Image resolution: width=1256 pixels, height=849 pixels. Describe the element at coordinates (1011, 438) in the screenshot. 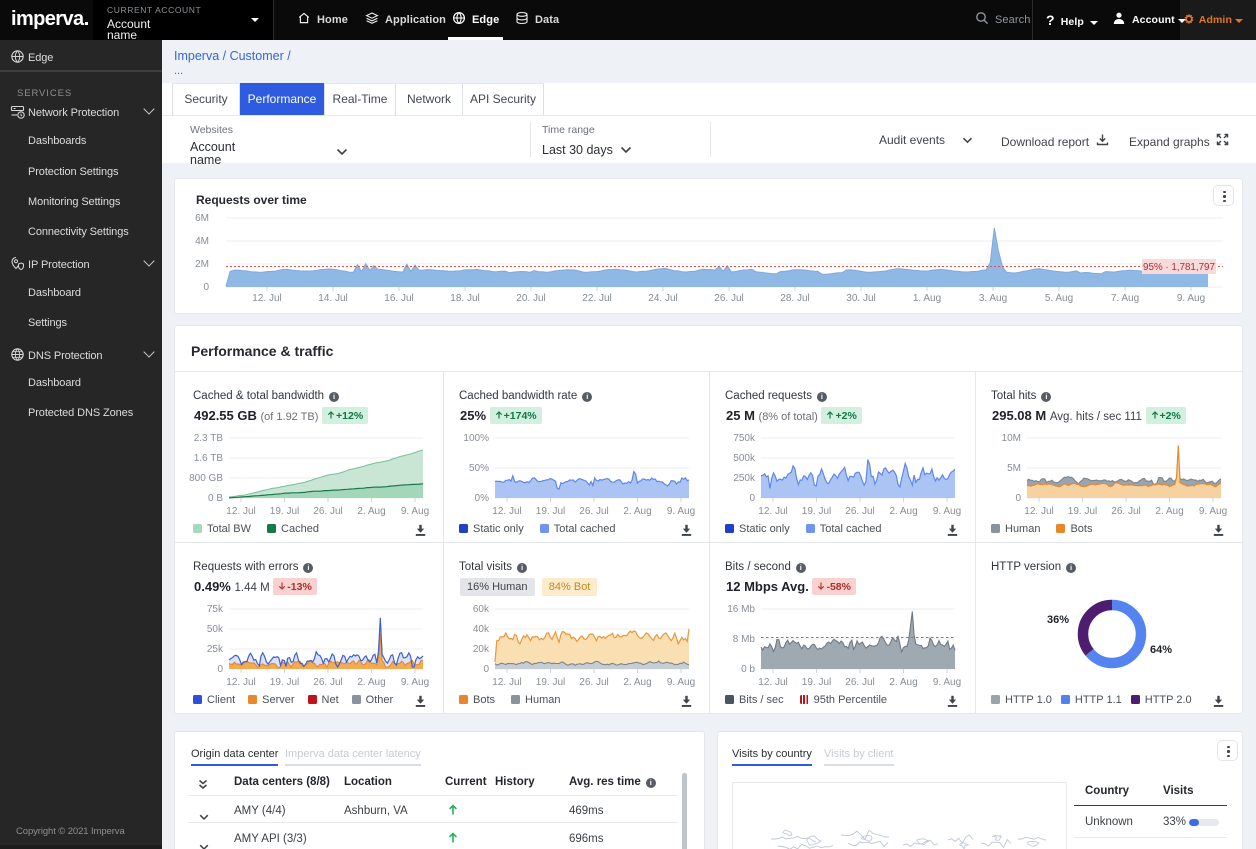

I see `svg-text: 10M` at that location.